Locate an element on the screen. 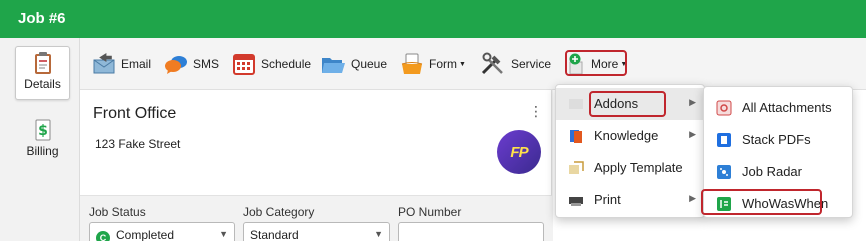 This screenshot has width=866, height=241. addons-icon is located at coordinates (576, 104).